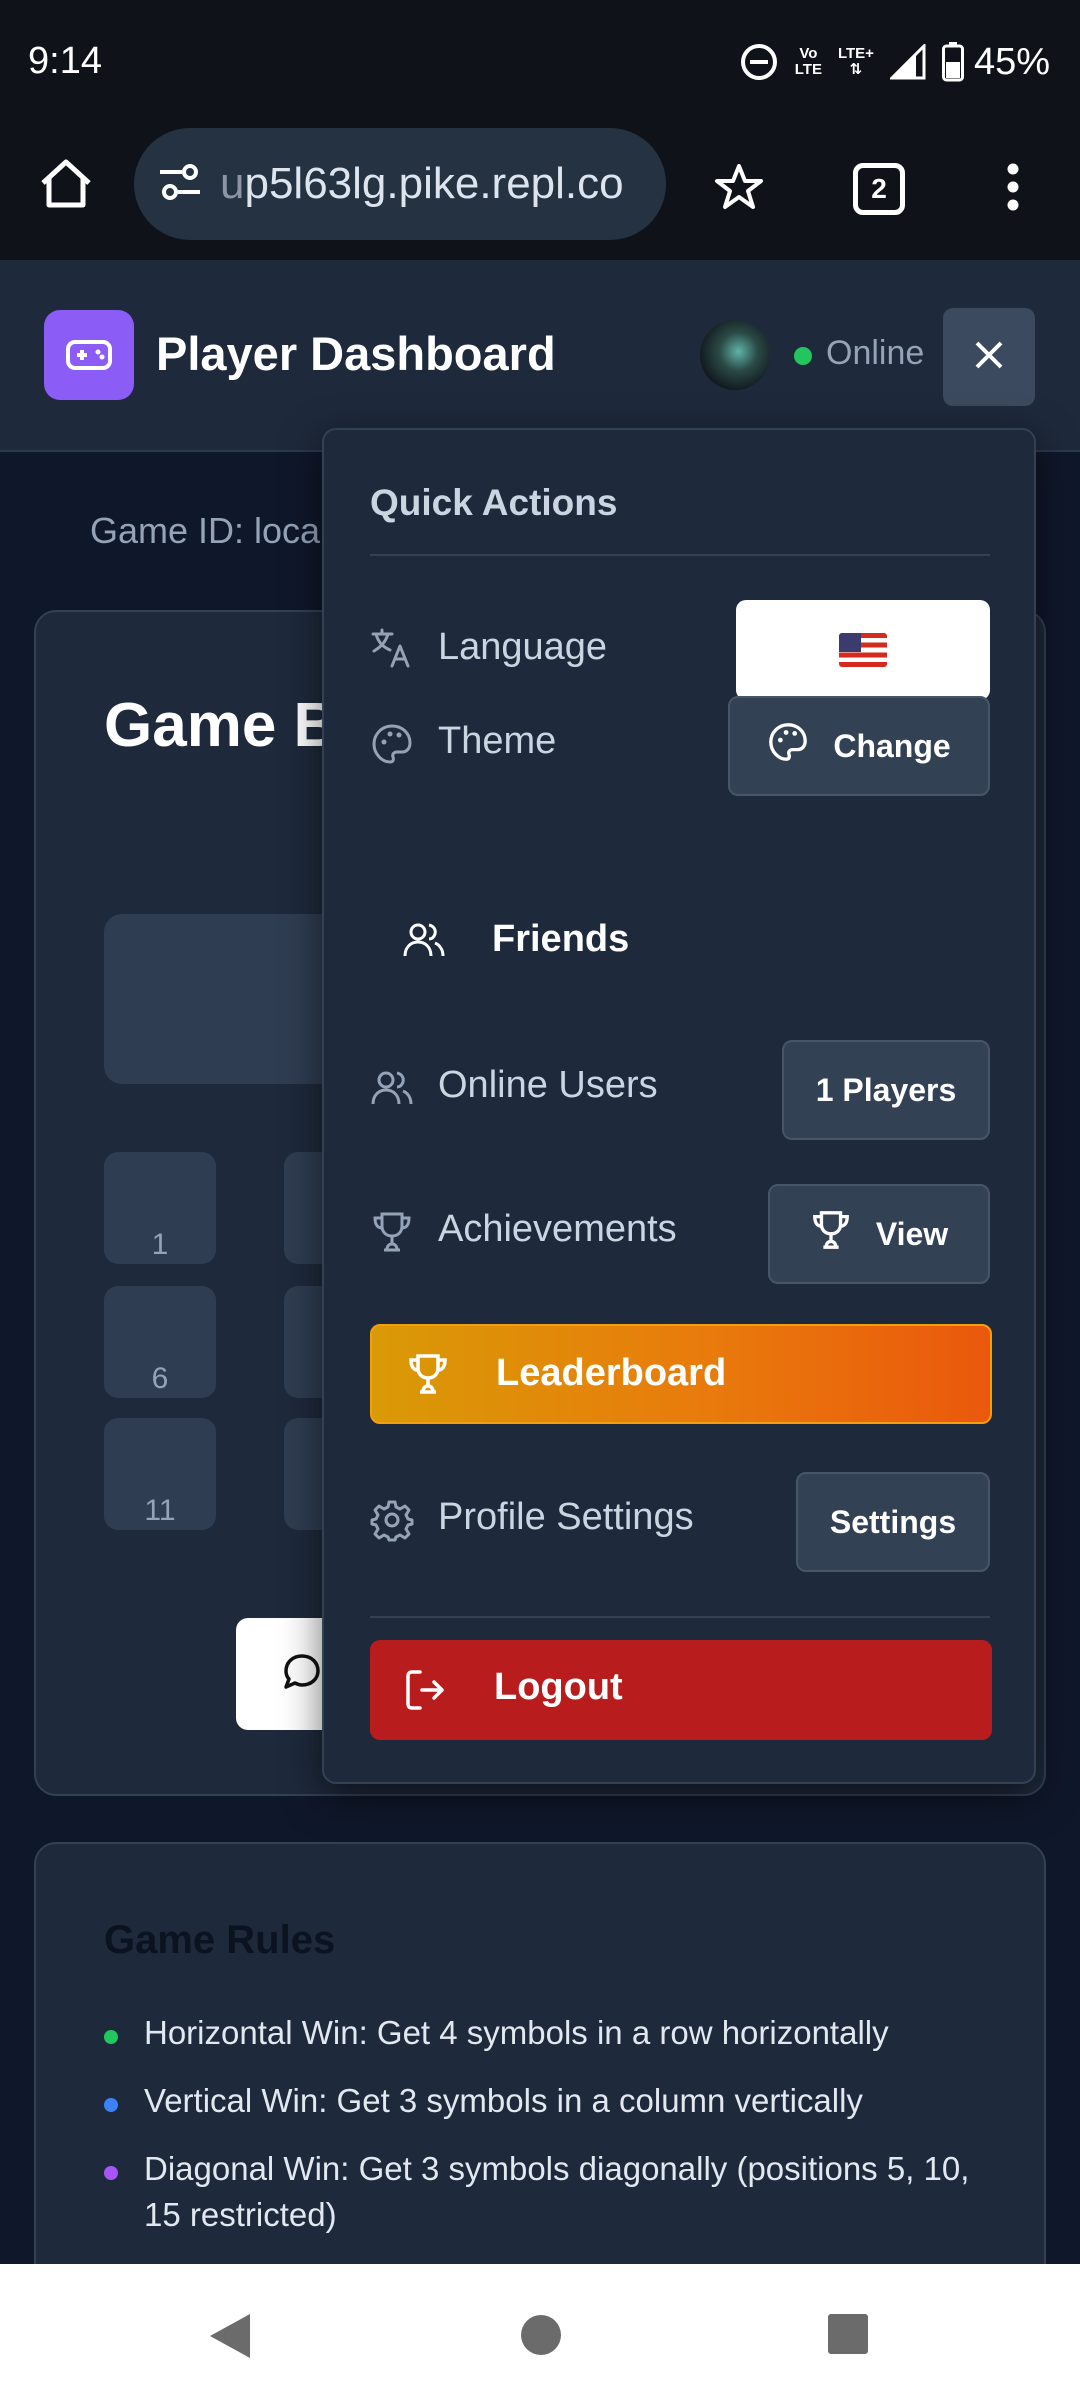 This screenshot has height=2400, width=1080. What do you see at coordinates (356, 353) in the screenshot?
I see `page-title: Player Dashboard` at bounding box center [356, 353].